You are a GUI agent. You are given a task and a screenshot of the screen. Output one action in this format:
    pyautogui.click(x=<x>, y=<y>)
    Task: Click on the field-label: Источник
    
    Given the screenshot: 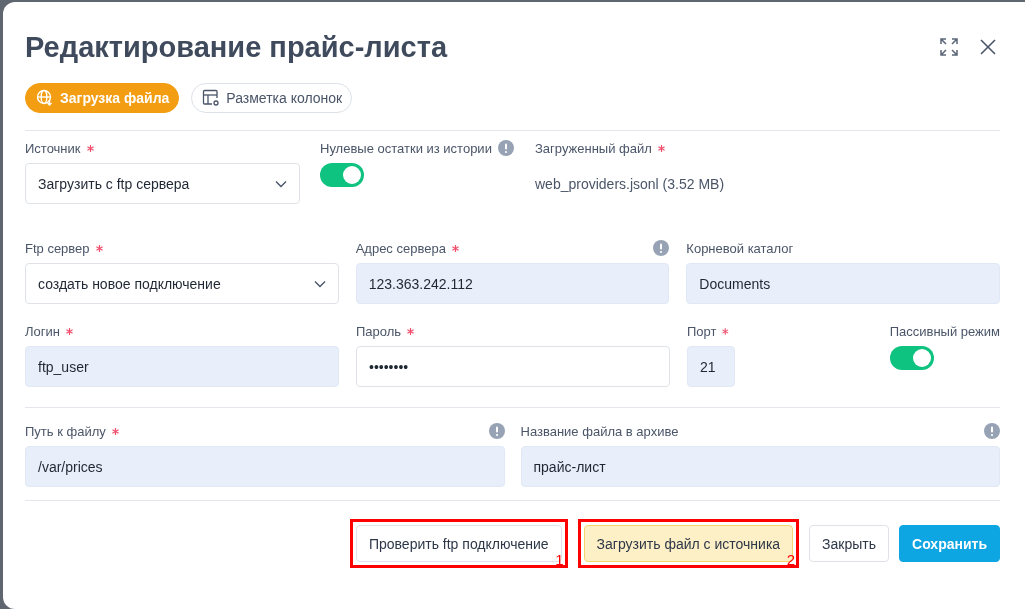 What is the action you would take?
    pyautogui.click(x=53, y=148)
    